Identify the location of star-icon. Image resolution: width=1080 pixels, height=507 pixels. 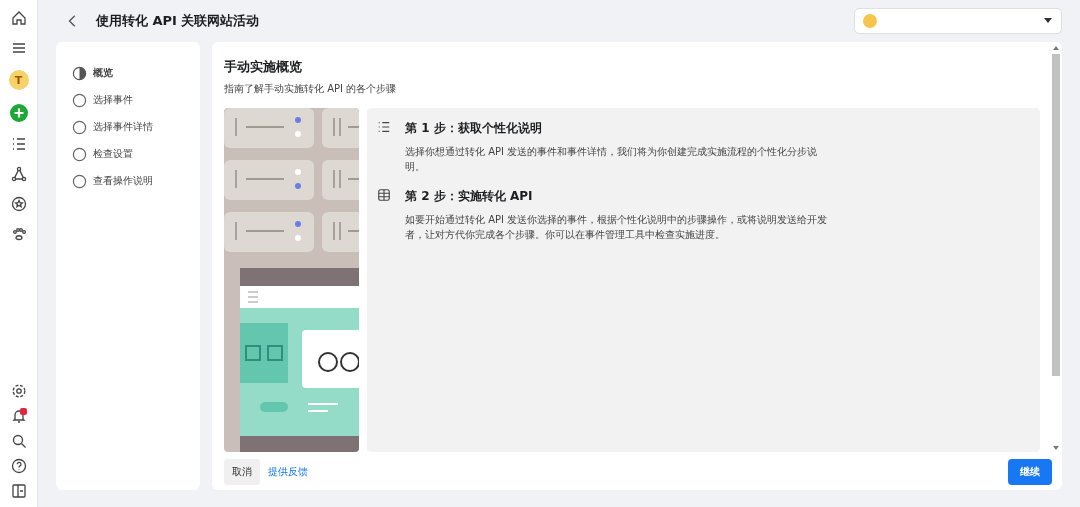
(18, 204).